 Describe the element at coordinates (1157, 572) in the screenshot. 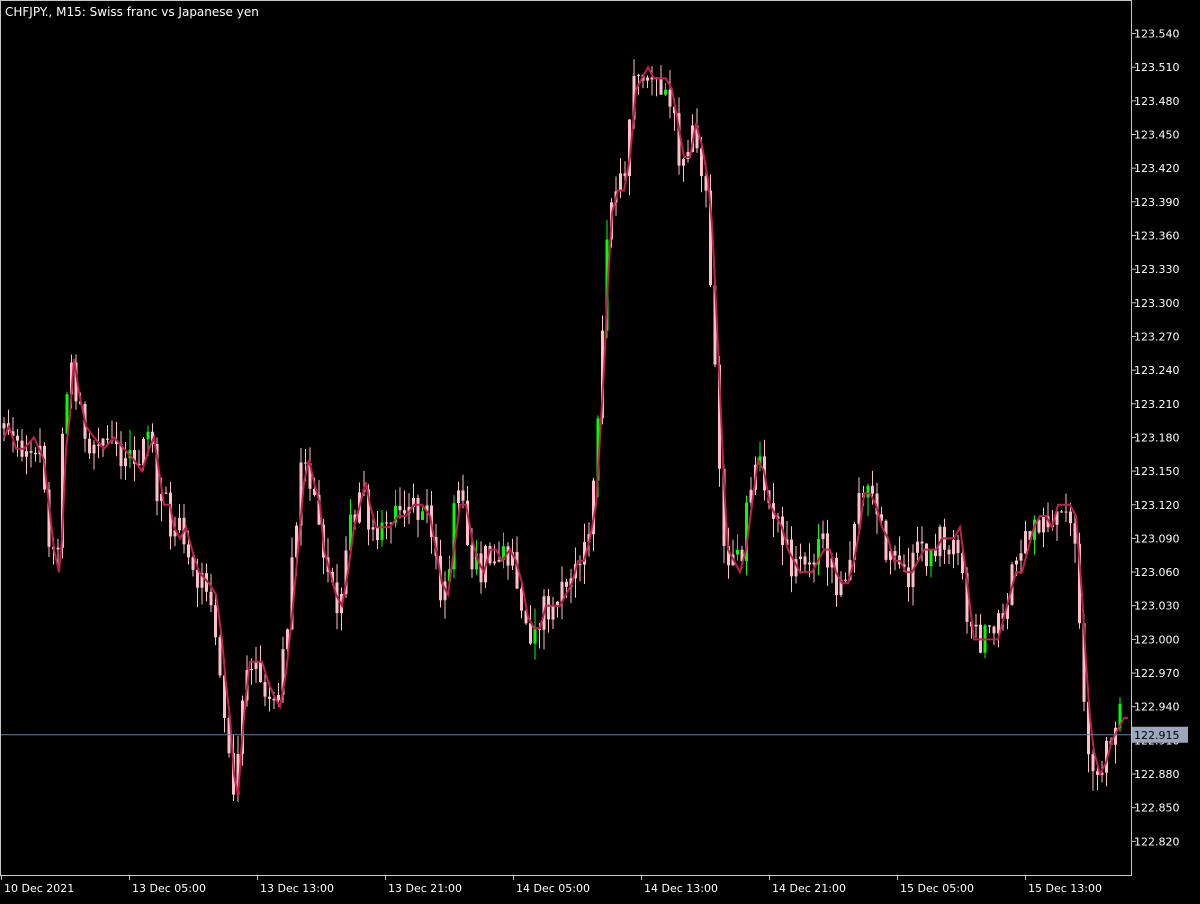

I see `y-tick-label: 123.060` at that location.